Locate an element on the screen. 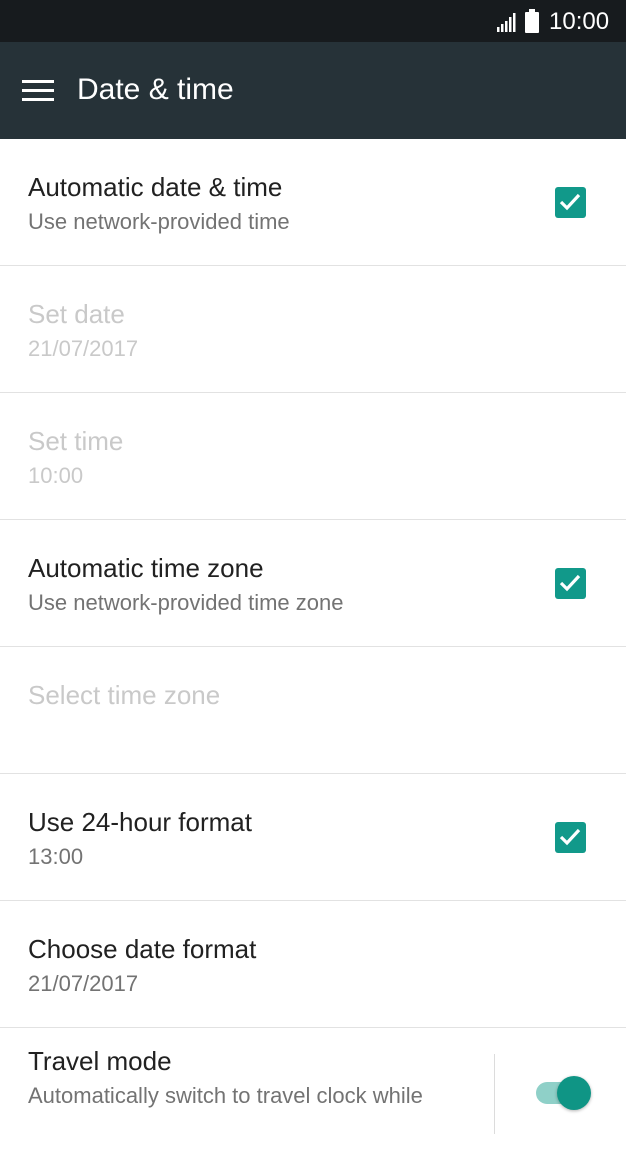 The image size is (626, 1155). page-title: Date & time is located at coordinates (155, 89).